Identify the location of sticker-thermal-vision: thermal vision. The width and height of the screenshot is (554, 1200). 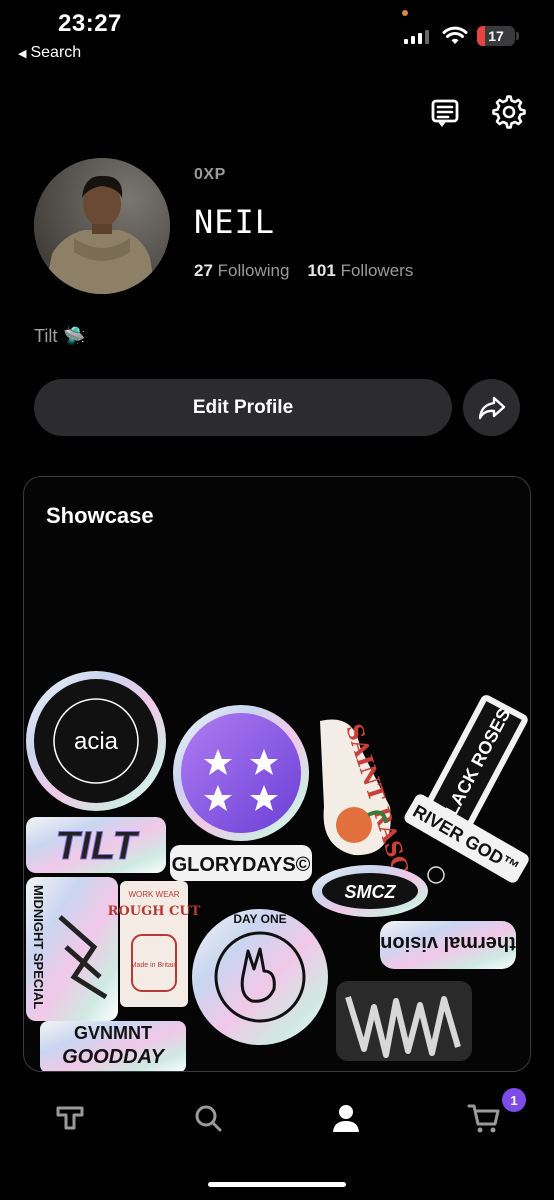
(448, 945).